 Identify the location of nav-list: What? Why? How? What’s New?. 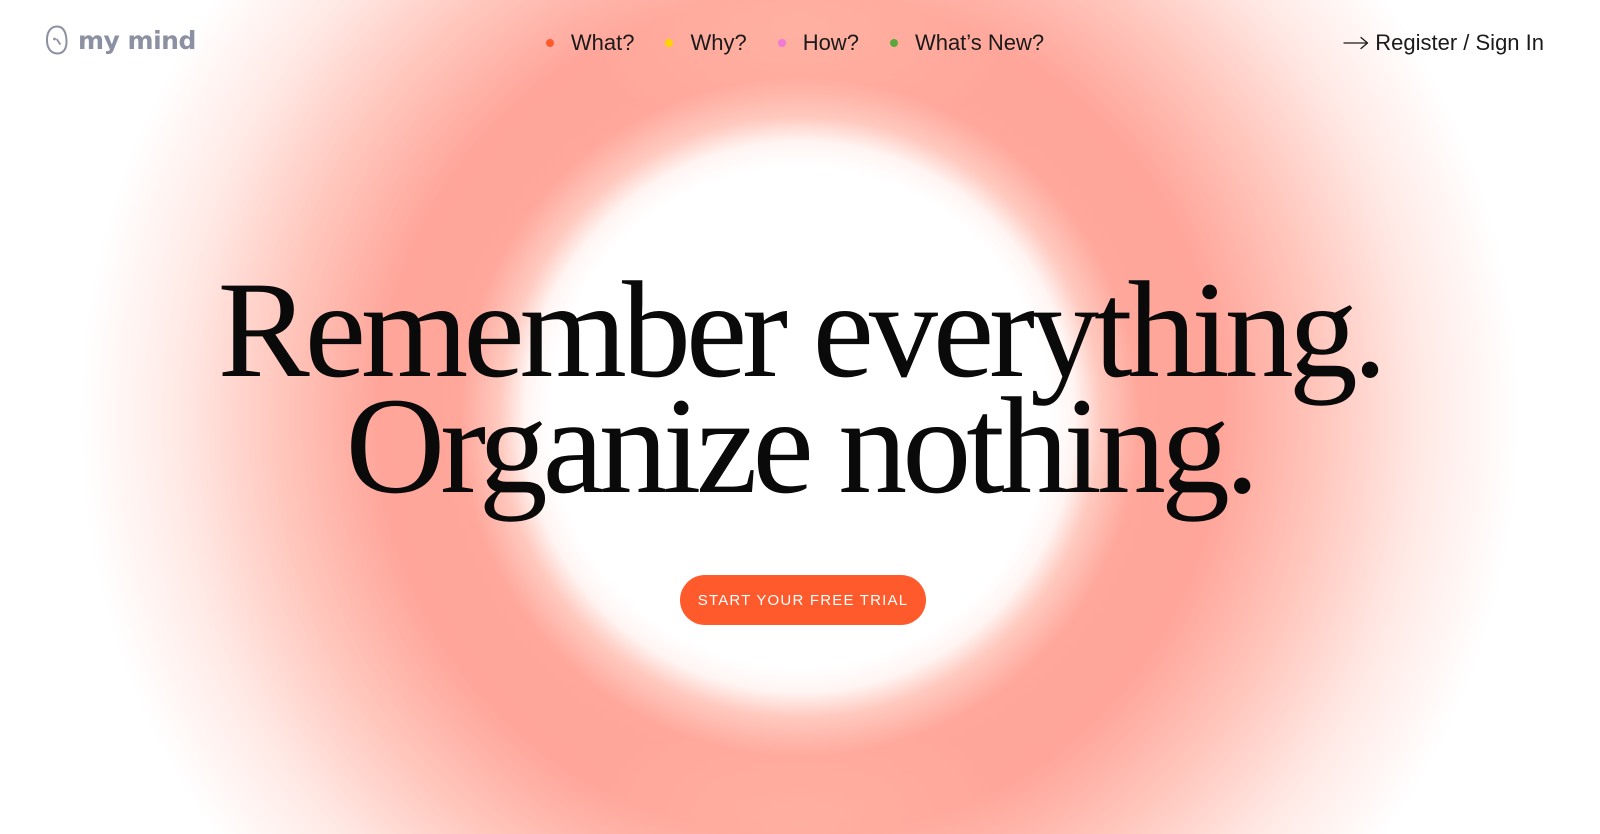
(795, 43).